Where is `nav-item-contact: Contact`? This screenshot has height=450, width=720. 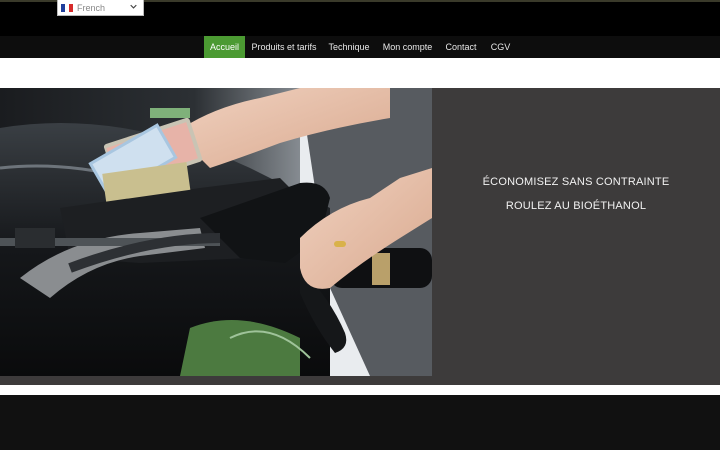
nav-item-contact: Contact is located at coordinates (461, 47).